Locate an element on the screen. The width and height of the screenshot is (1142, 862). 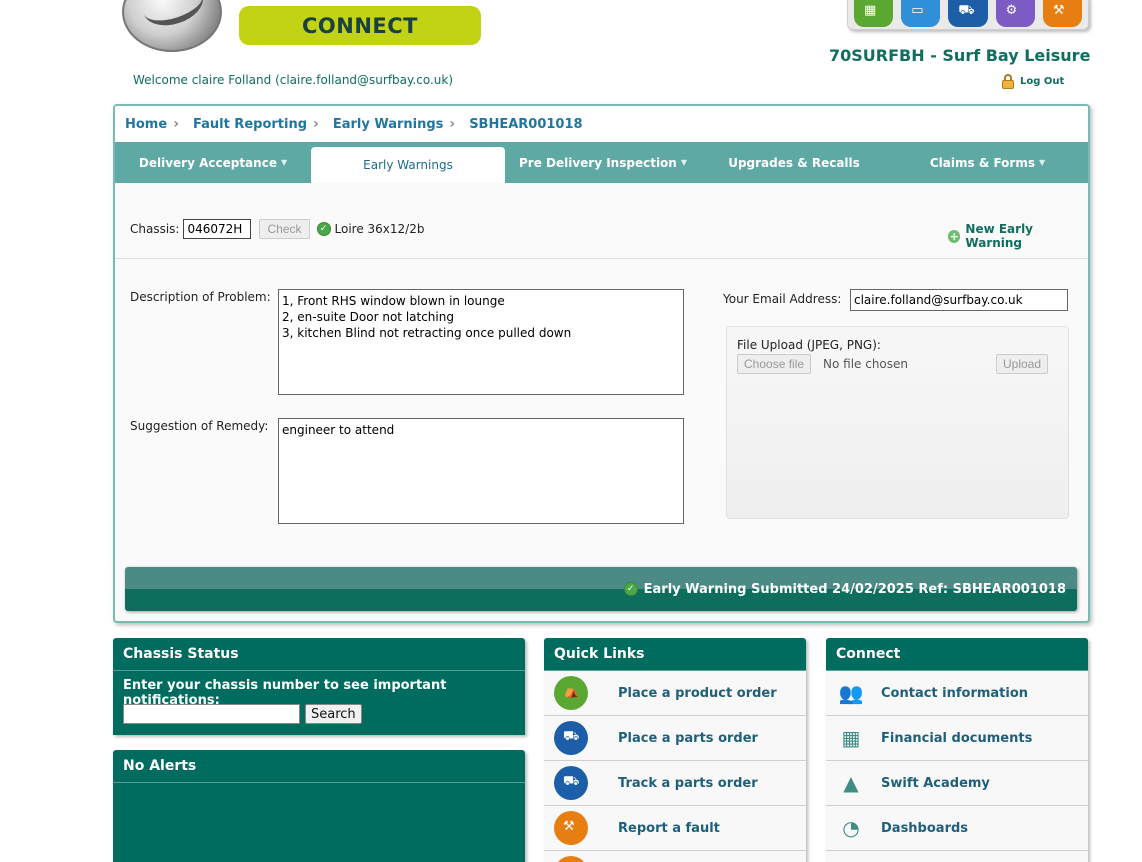
check-button: Check is located at coordinates (284, 229).